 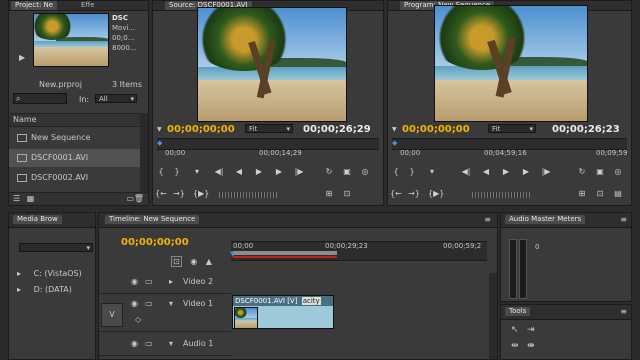 What do you see at coordinates (515, 346) in the screenshot?
I see `ripple-edit-tool-icon: ⇹` at bounding box center [515, 346].